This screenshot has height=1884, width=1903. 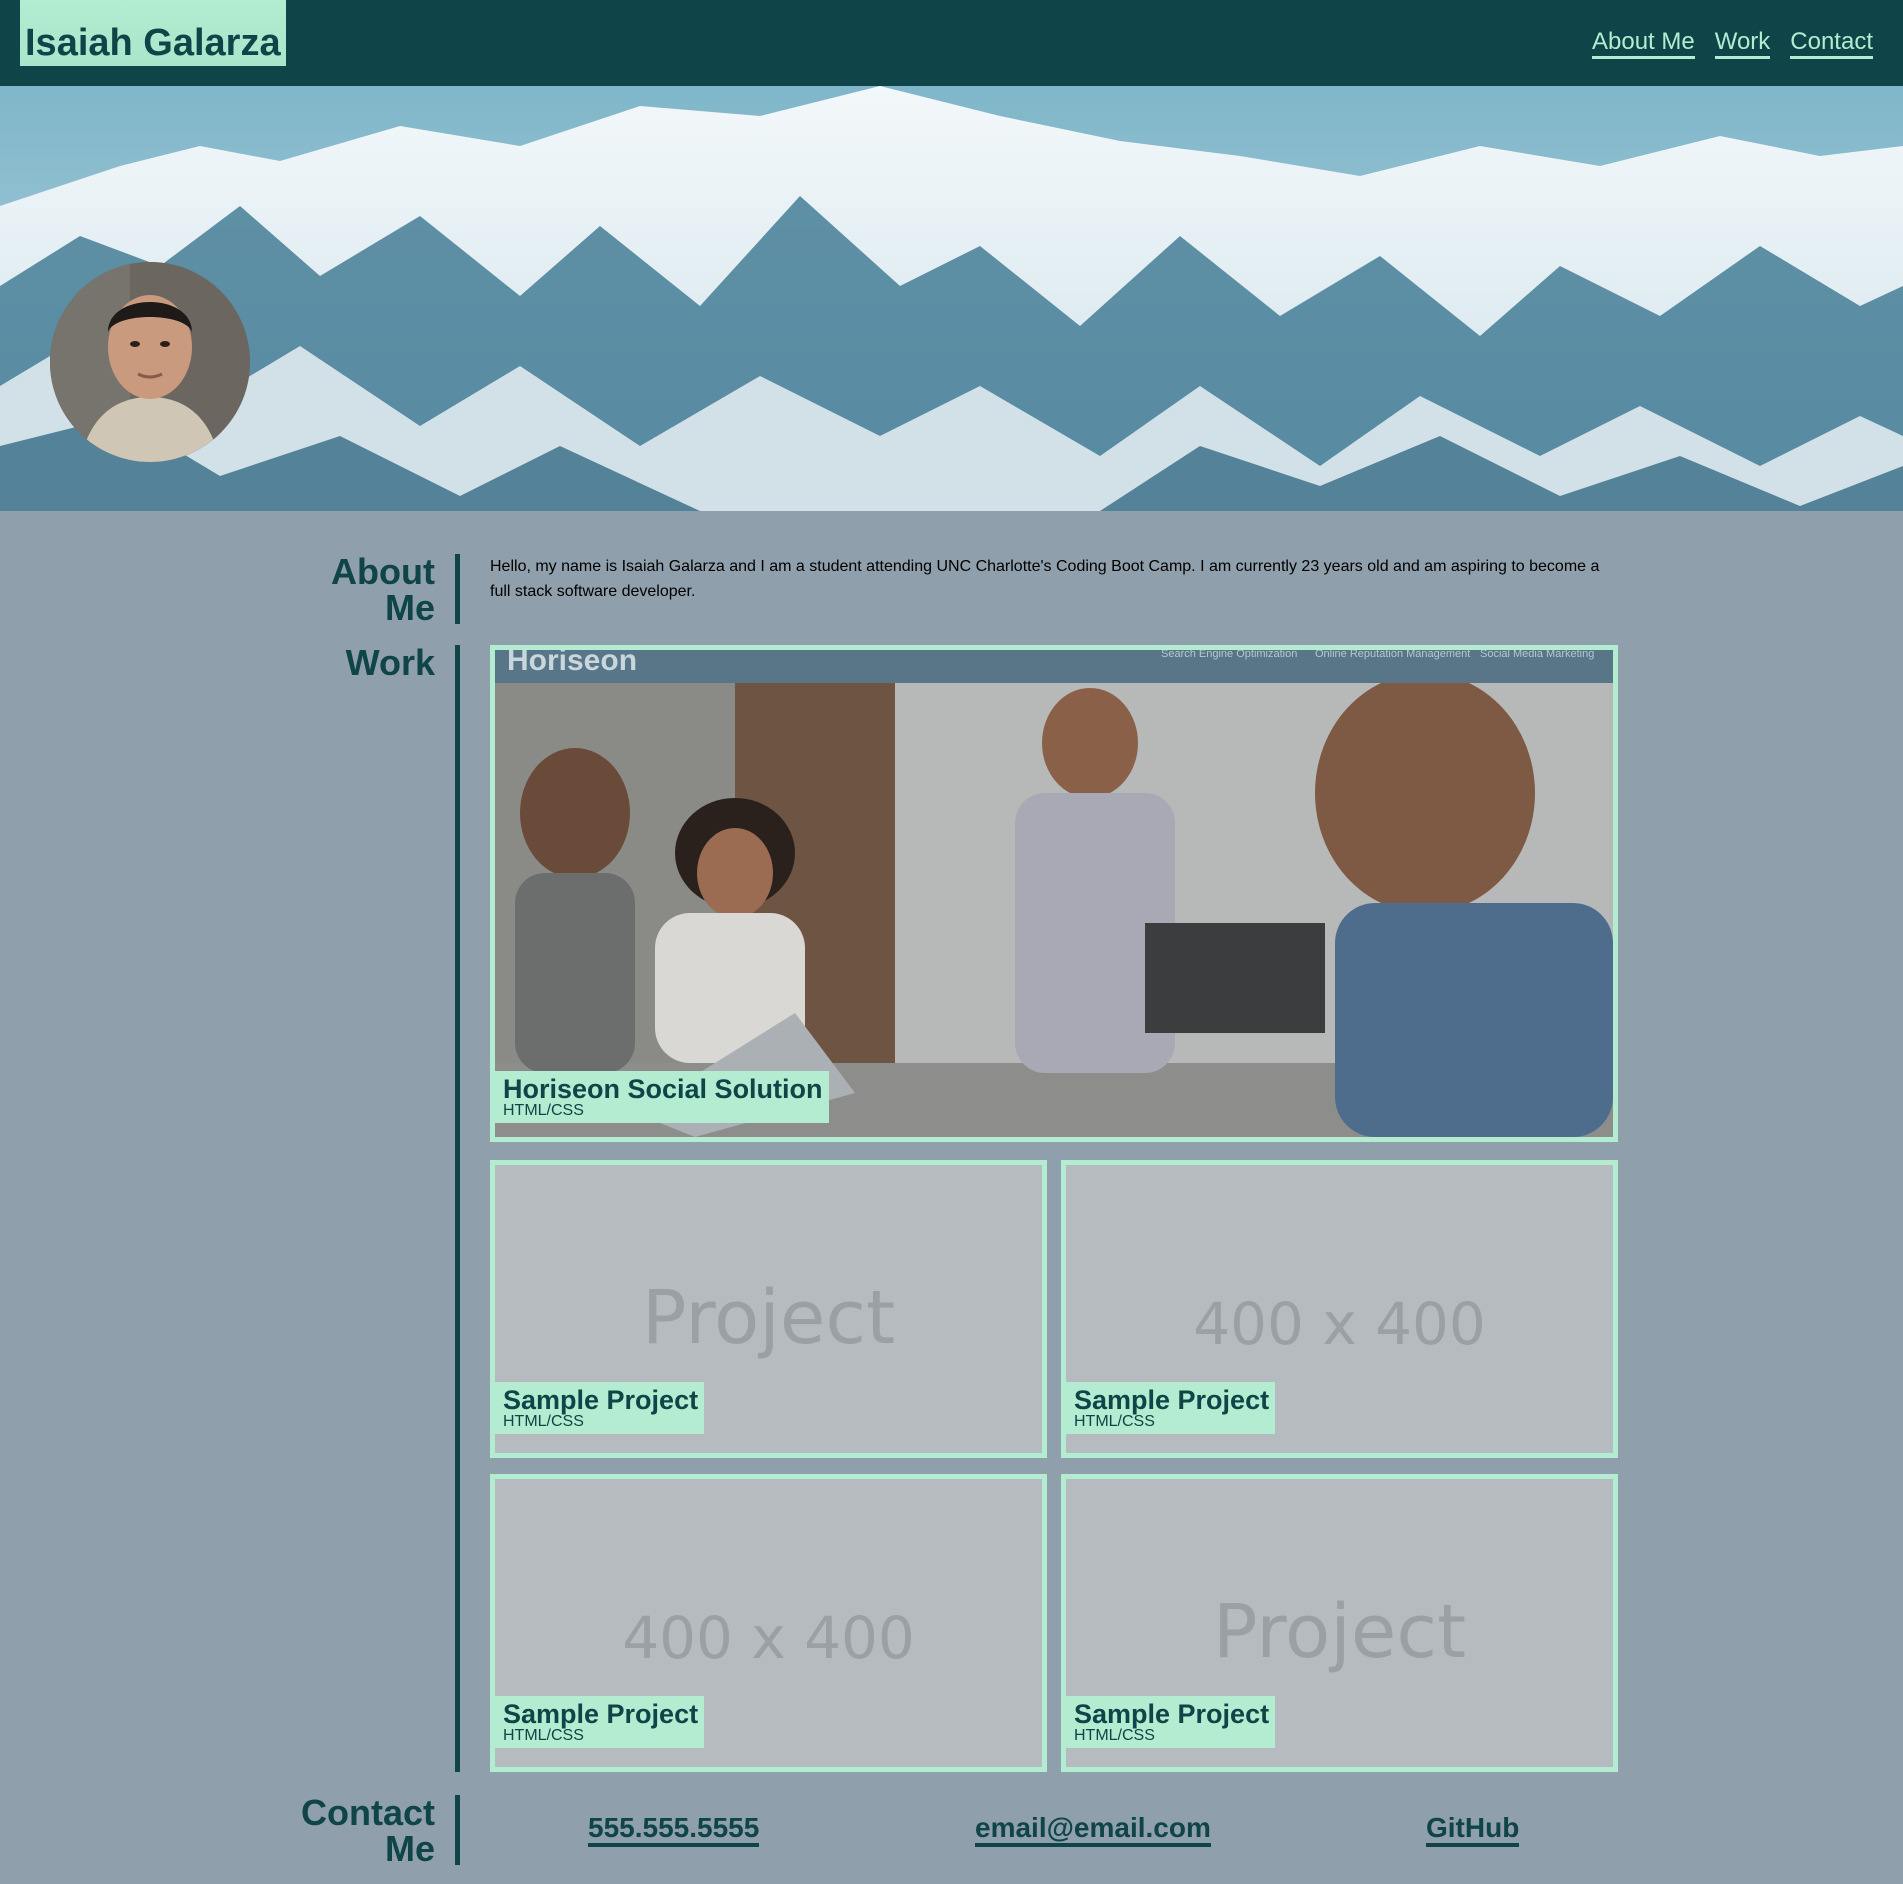 I want to click on contact-email-link: email@email.com, so click(x=1093, y=1830).